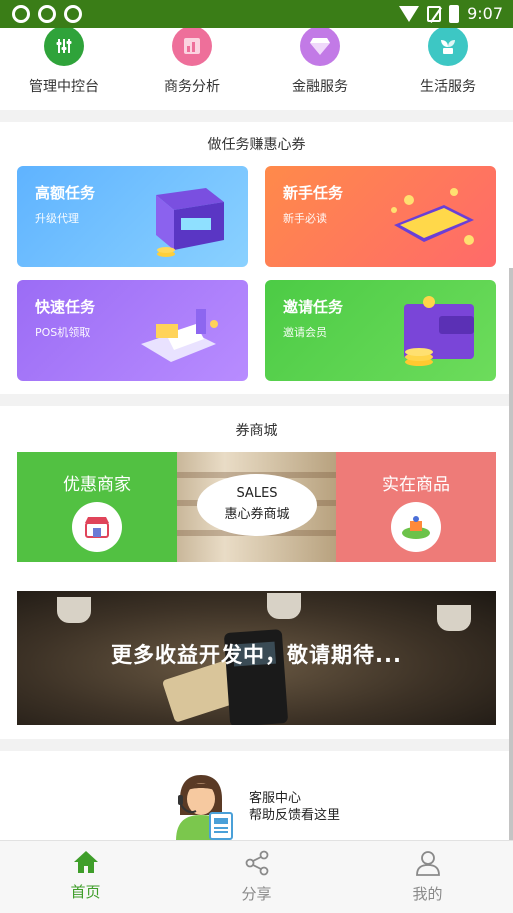  Describe the element at coordinates (313, 193) in the screenshot. I see `task-card-title: 新手任务` at that location.